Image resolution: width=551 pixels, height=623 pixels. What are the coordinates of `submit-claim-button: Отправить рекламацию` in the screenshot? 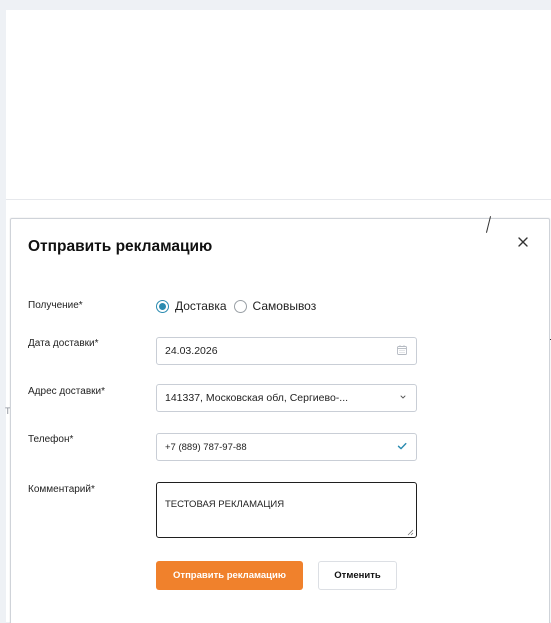 It's located at (229, 575).